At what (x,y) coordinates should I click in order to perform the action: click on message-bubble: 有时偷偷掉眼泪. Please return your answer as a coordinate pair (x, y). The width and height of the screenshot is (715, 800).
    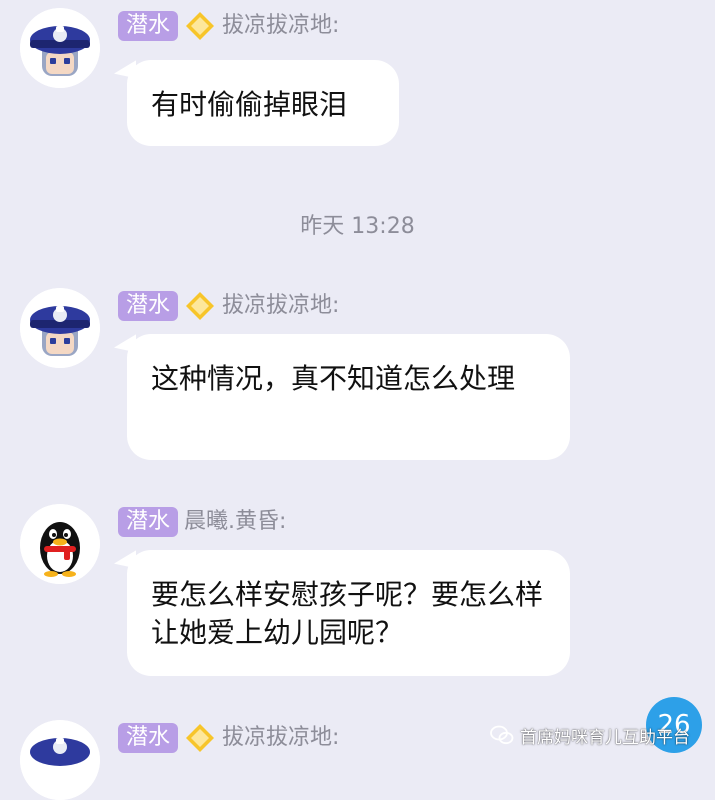
    Looking at the image, I should click on (263, 103).